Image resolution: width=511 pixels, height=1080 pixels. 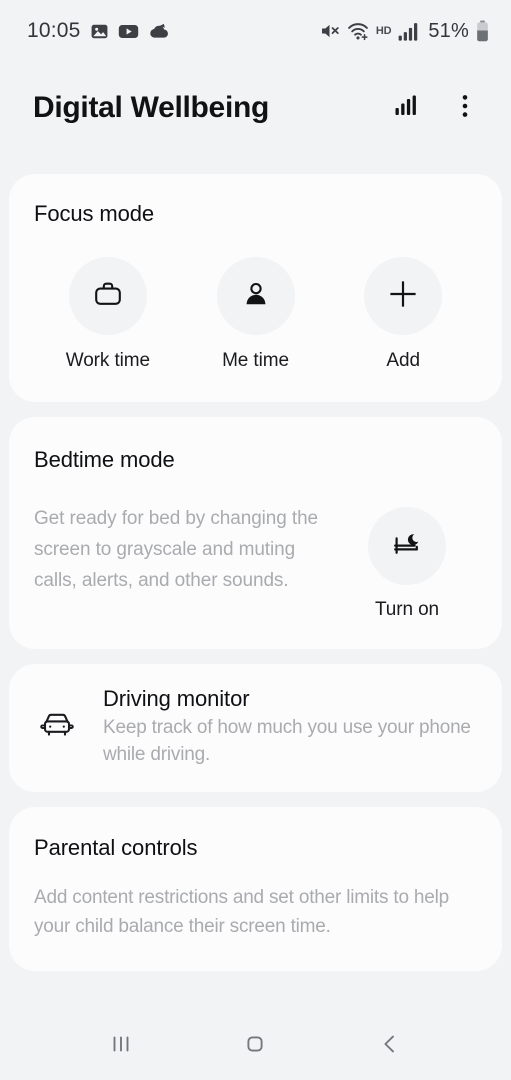 I want to click on driving-monitor-title: Driving monitor, so click(x=176, y=698).